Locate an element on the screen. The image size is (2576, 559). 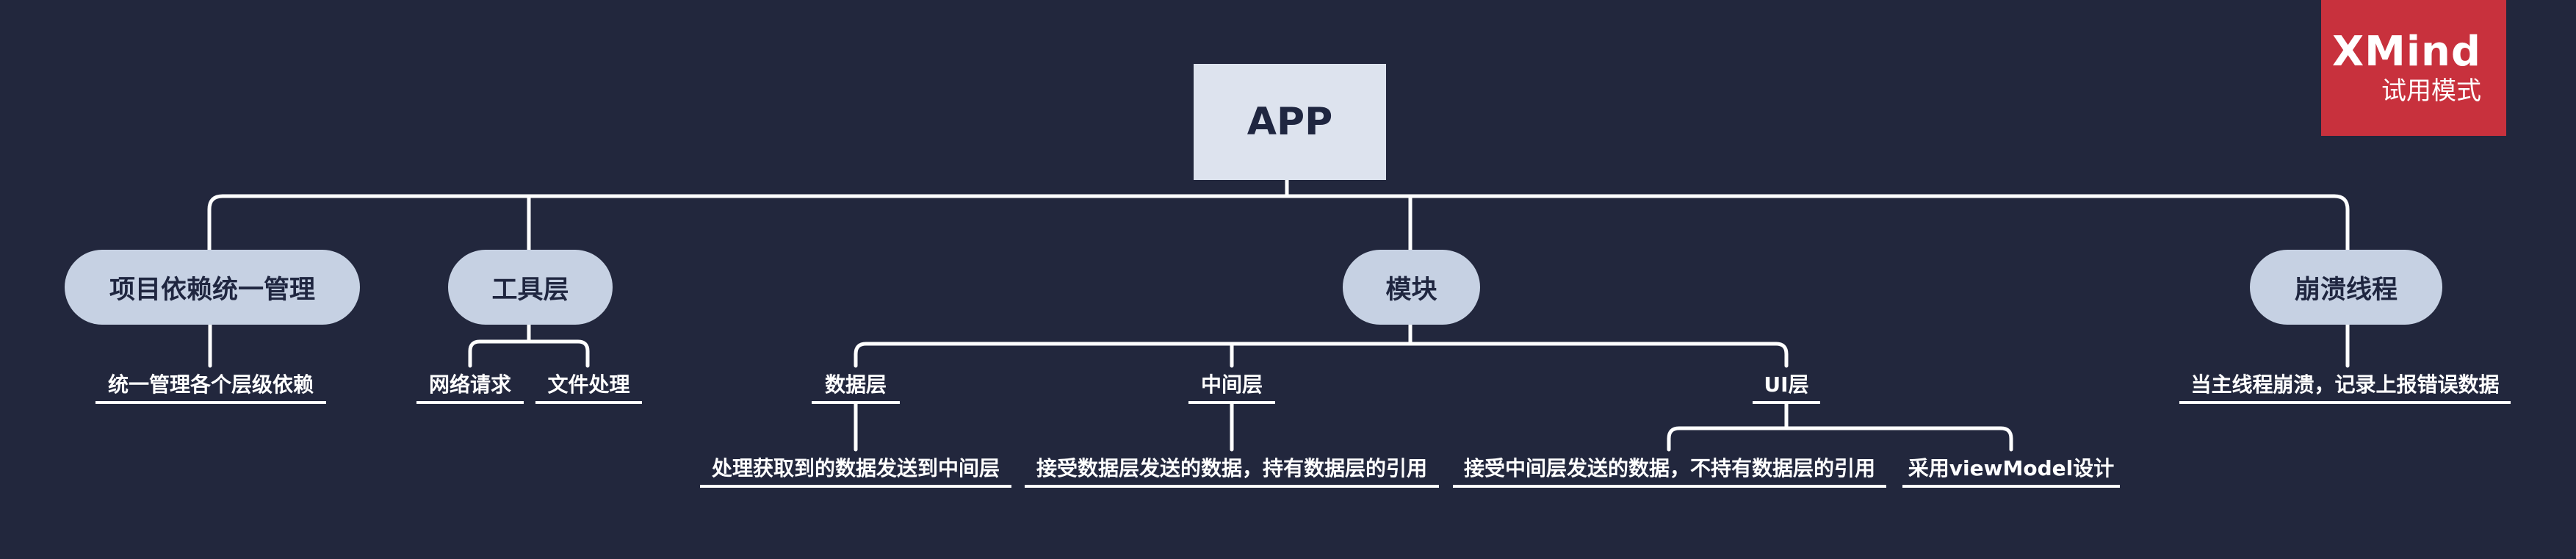
connector-module-bar is located at coordinates (1322, 355).